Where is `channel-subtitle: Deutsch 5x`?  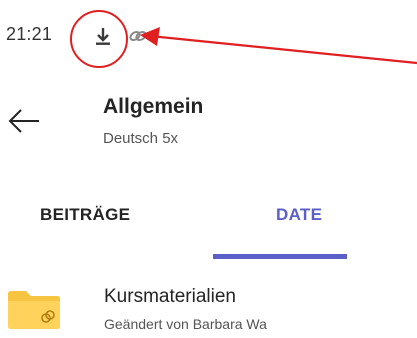
channel-subtitle: Deutsch 5x is located at coordinates (141, 138).